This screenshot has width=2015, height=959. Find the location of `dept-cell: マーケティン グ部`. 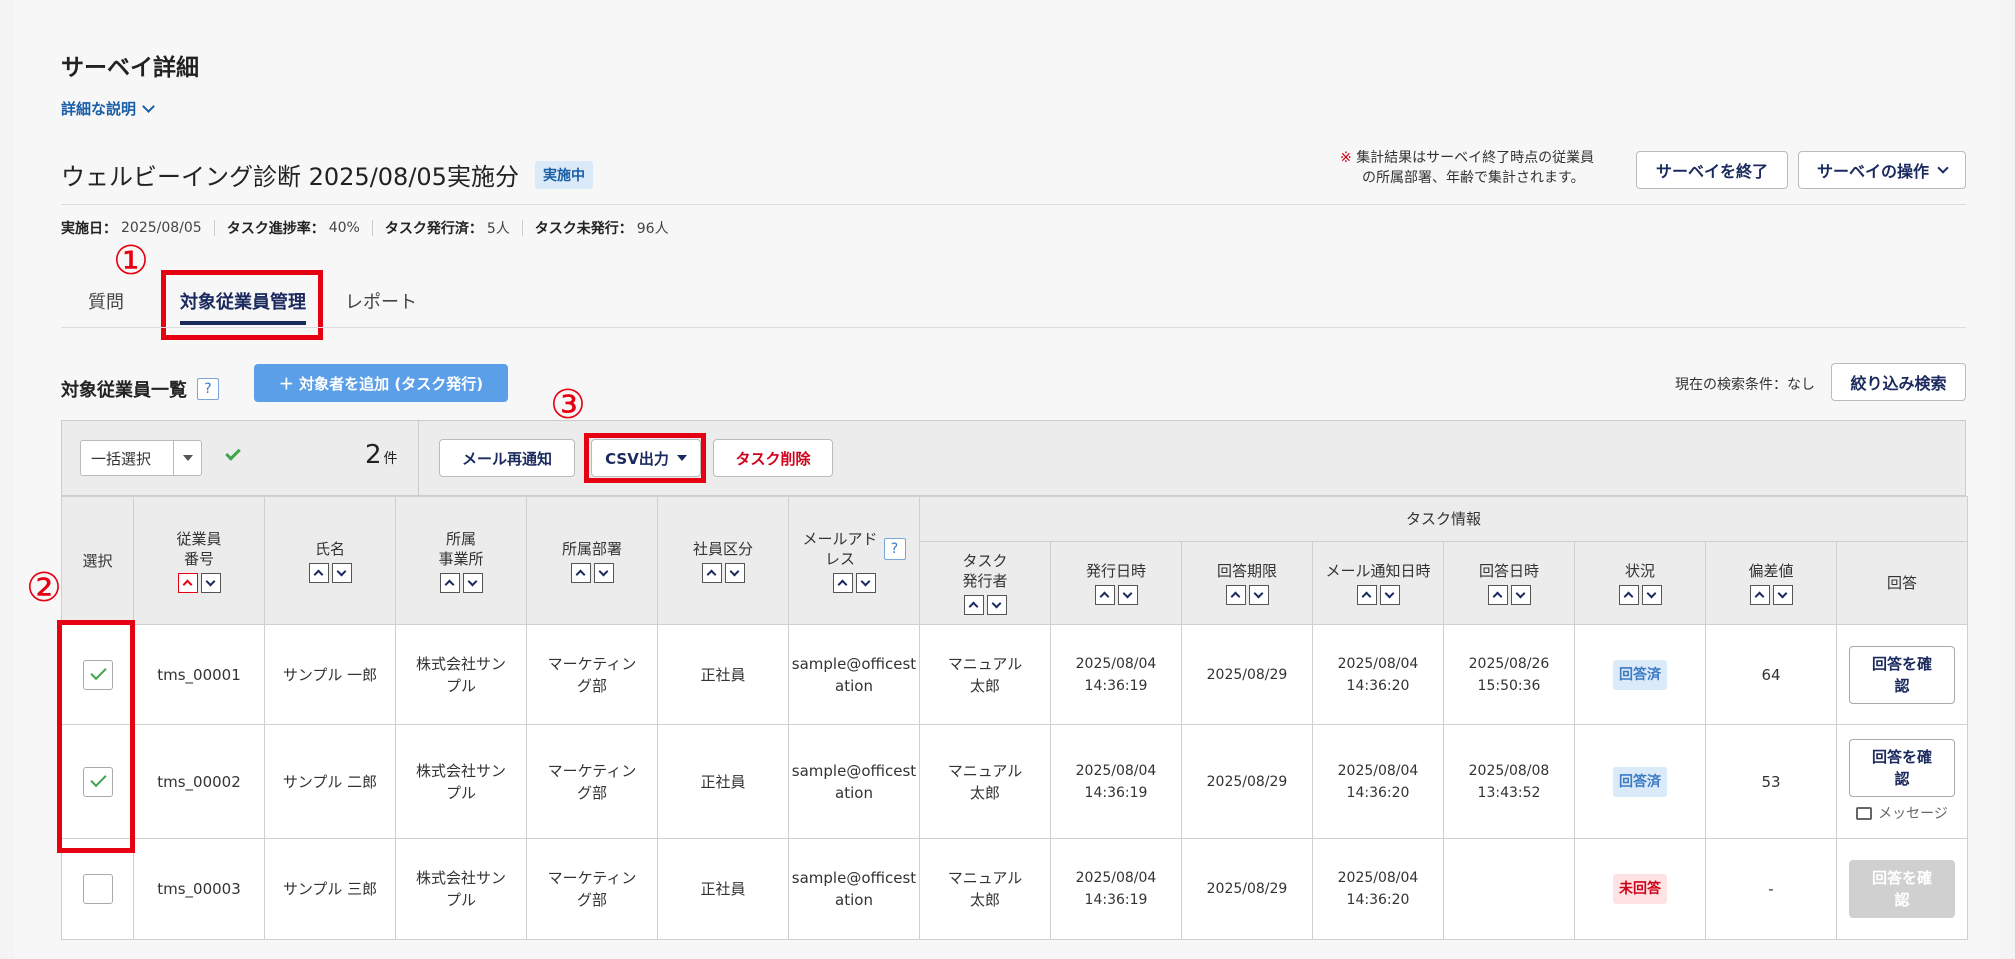

dept-cell: マーケティン グ部 is located at coordinates (592, 889).